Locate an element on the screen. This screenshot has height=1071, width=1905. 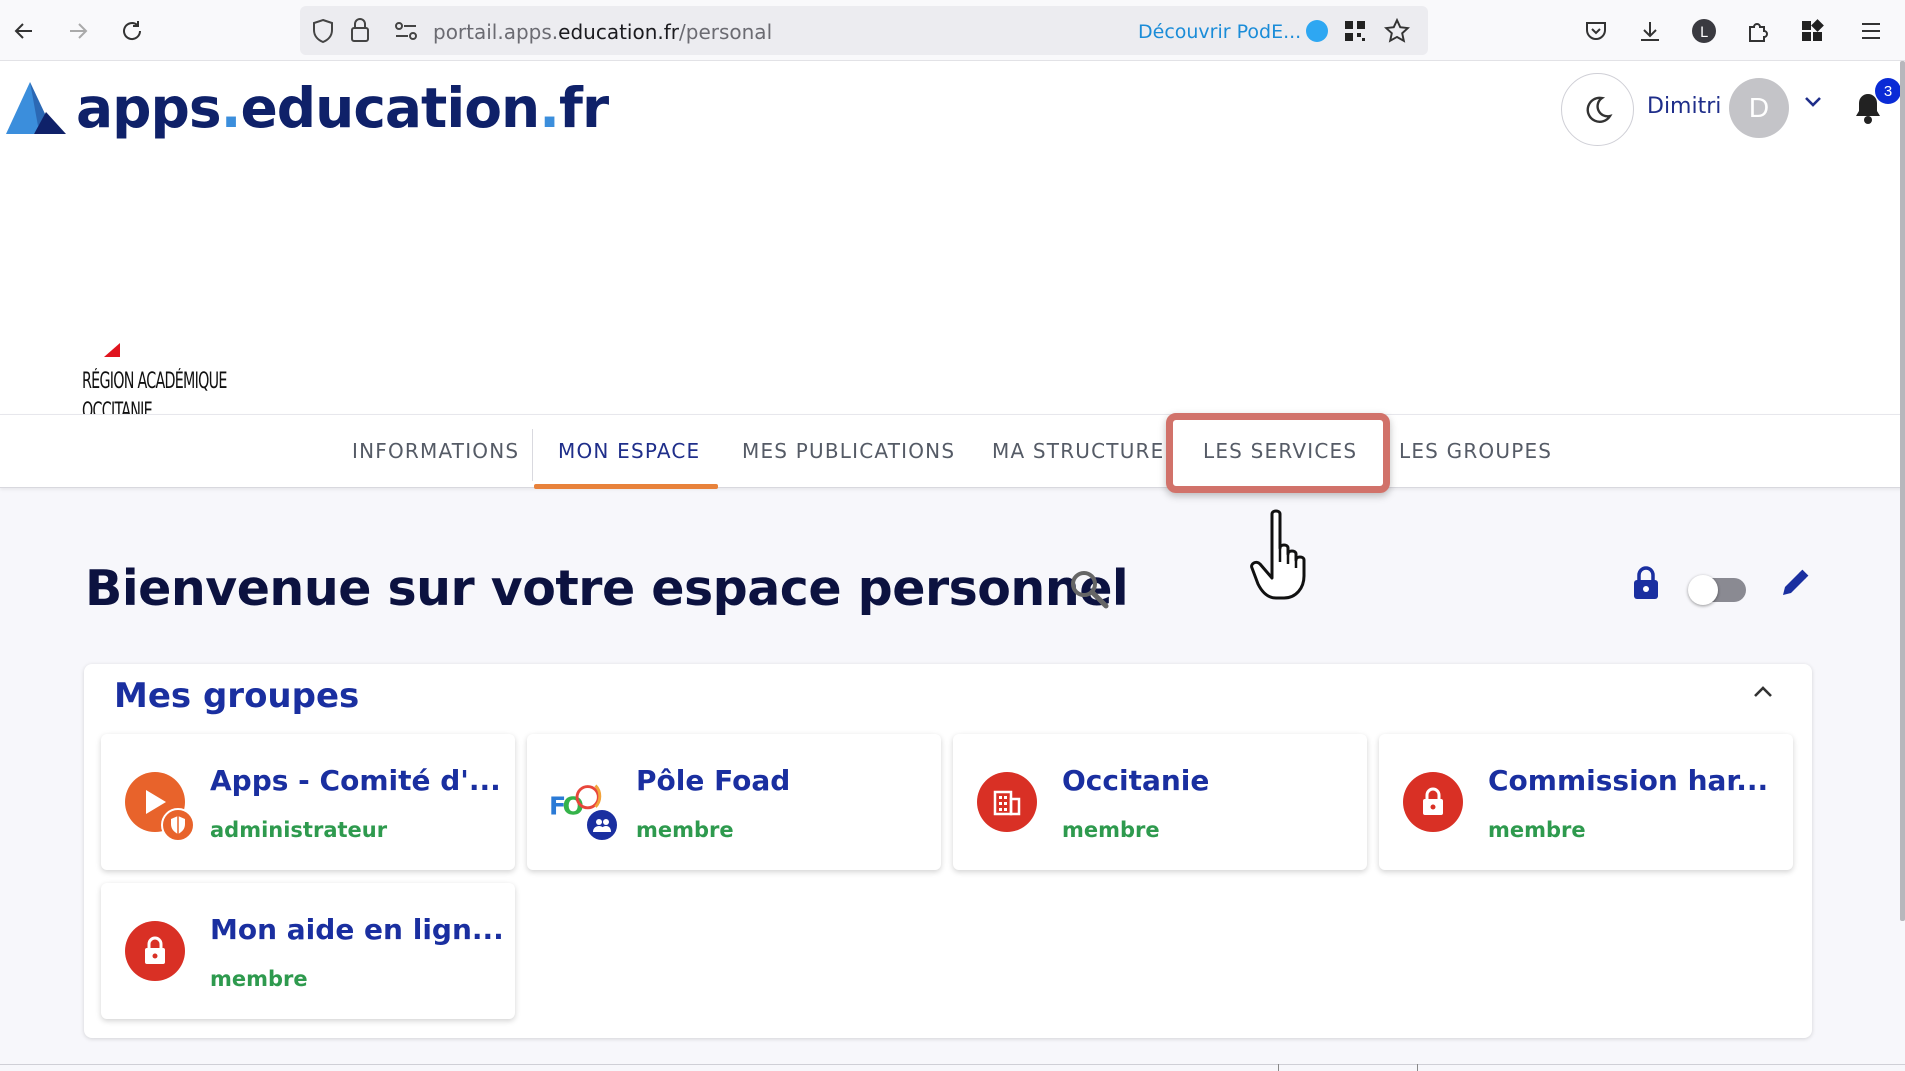
user-menu-chevron is located at coordinates (1813, 104).